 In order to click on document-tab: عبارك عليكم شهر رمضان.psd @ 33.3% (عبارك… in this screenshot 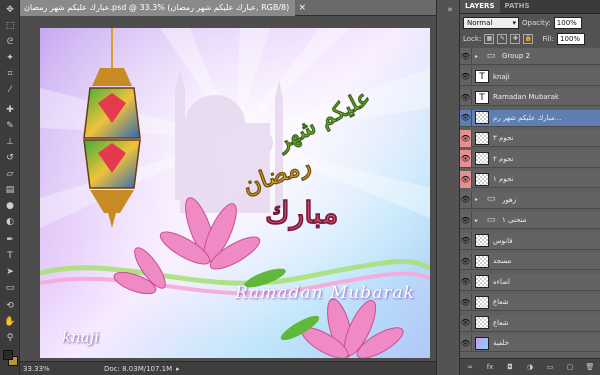, I will do `click(158, 8)`.